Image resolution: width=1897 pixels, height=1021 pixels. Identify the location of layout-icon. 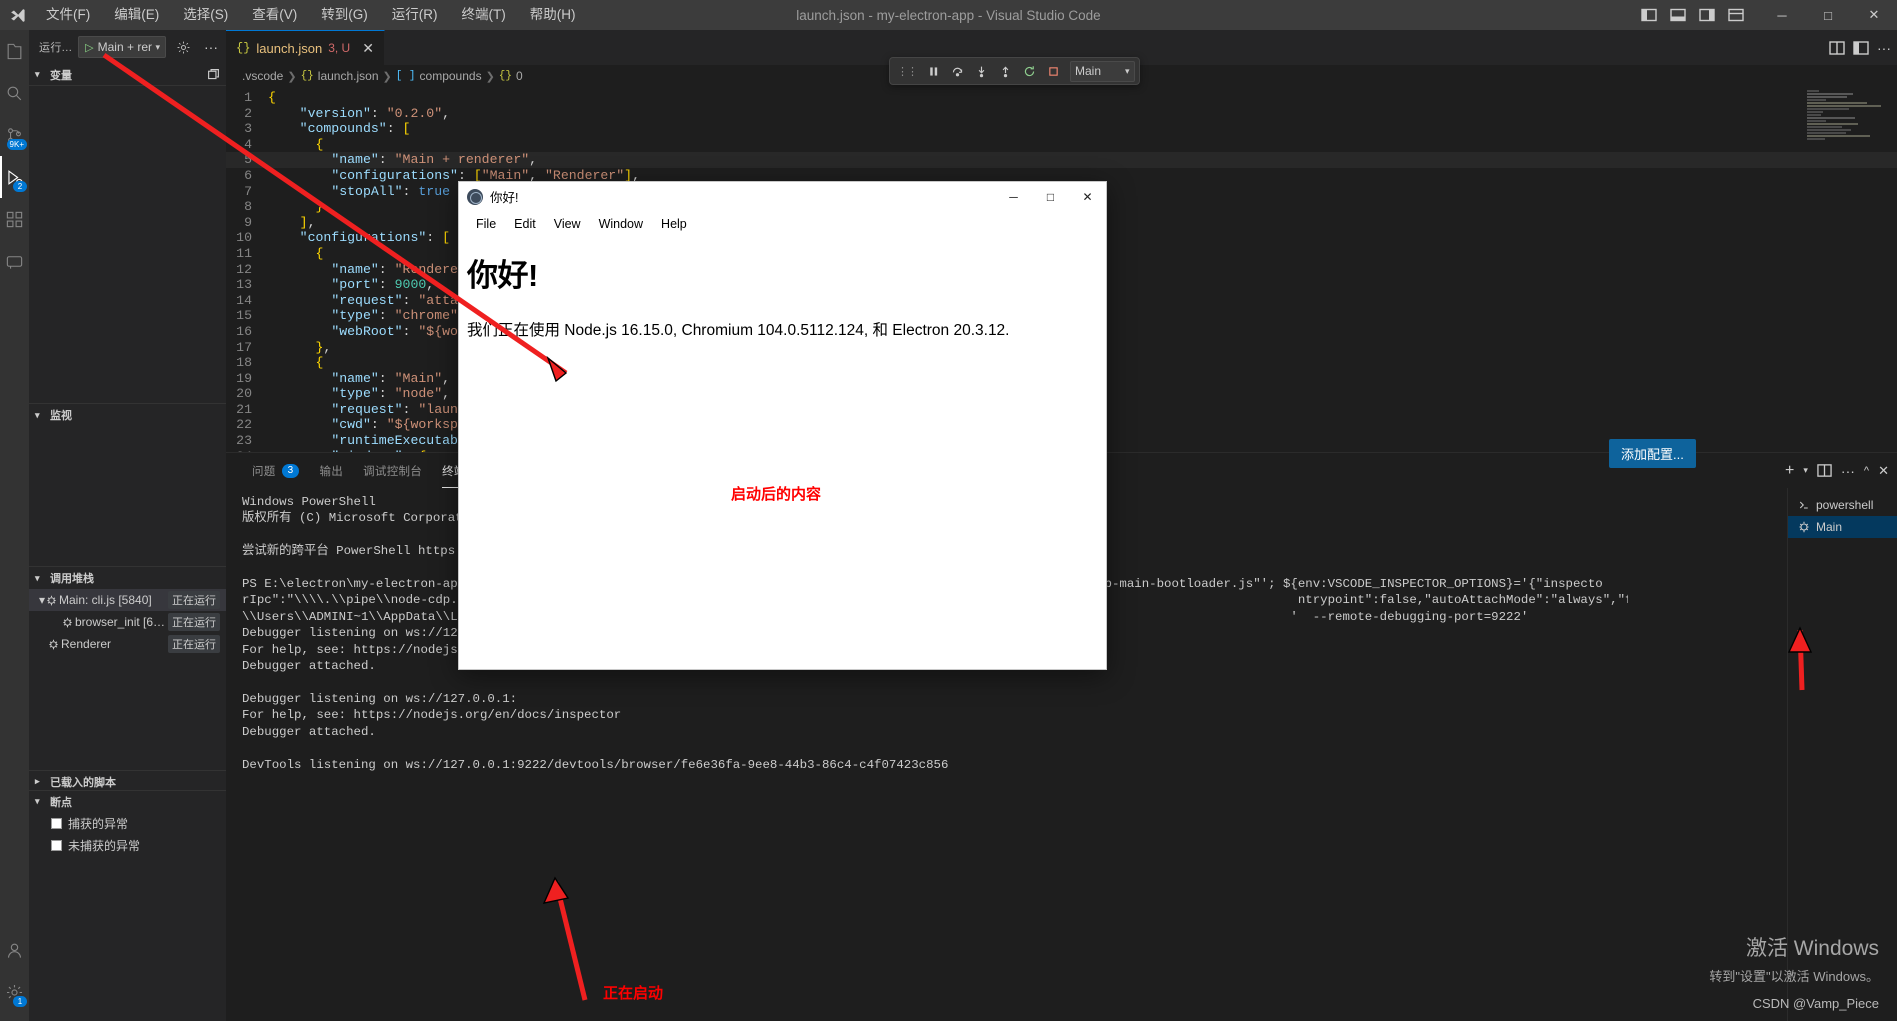
(1861, 48).